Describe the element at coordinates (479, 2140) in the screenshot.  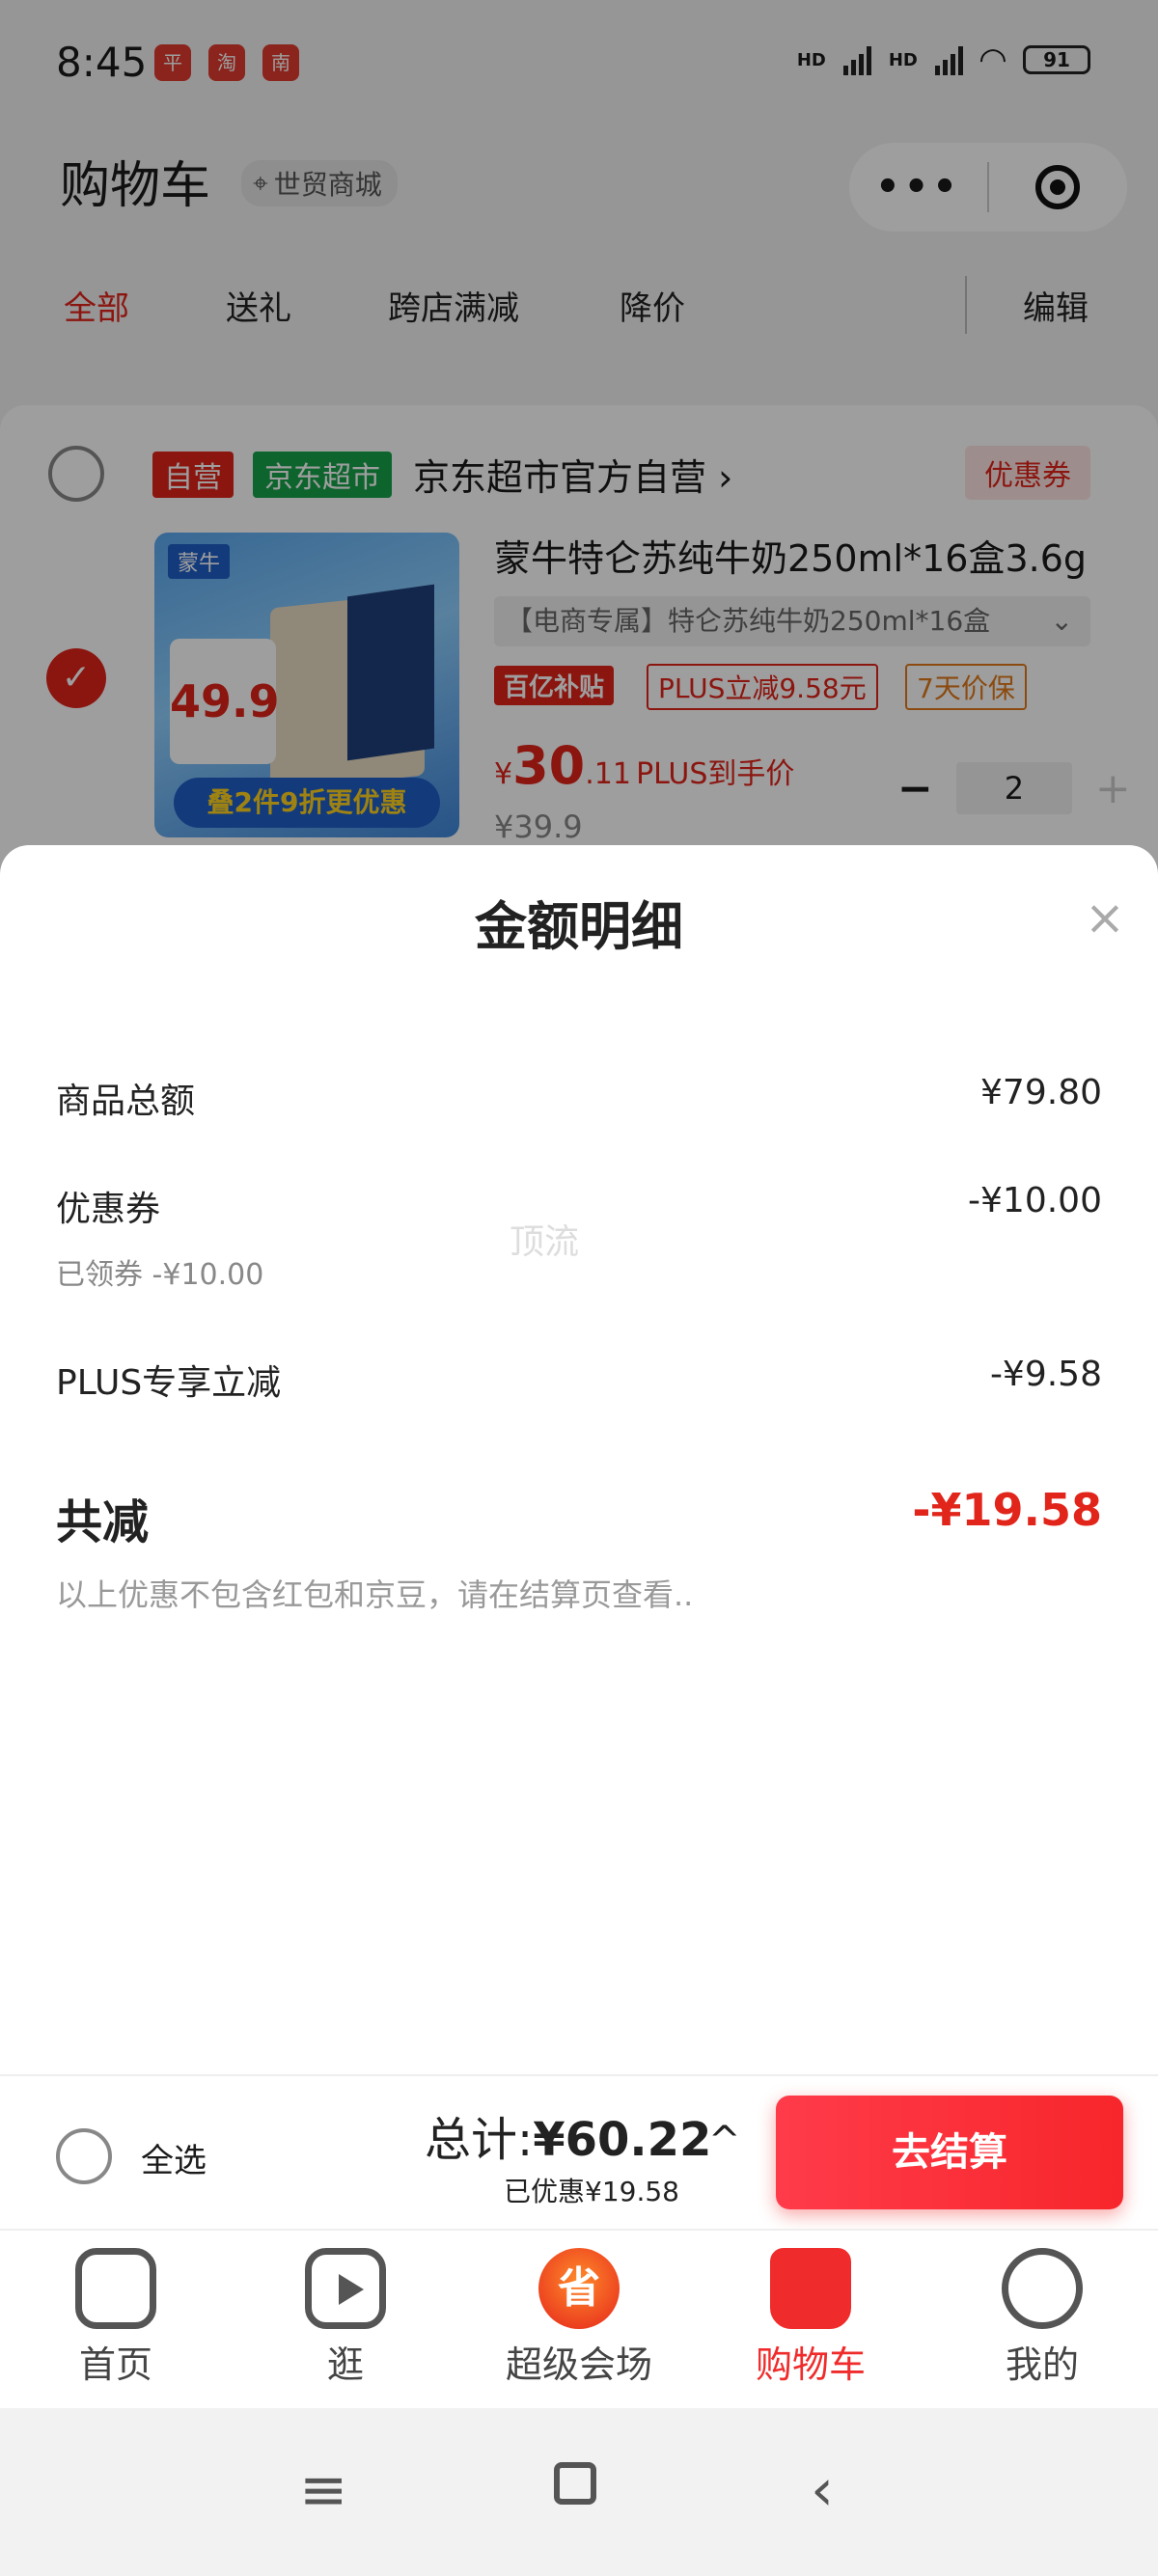
I see `total-prefix: 总计:` at that location.